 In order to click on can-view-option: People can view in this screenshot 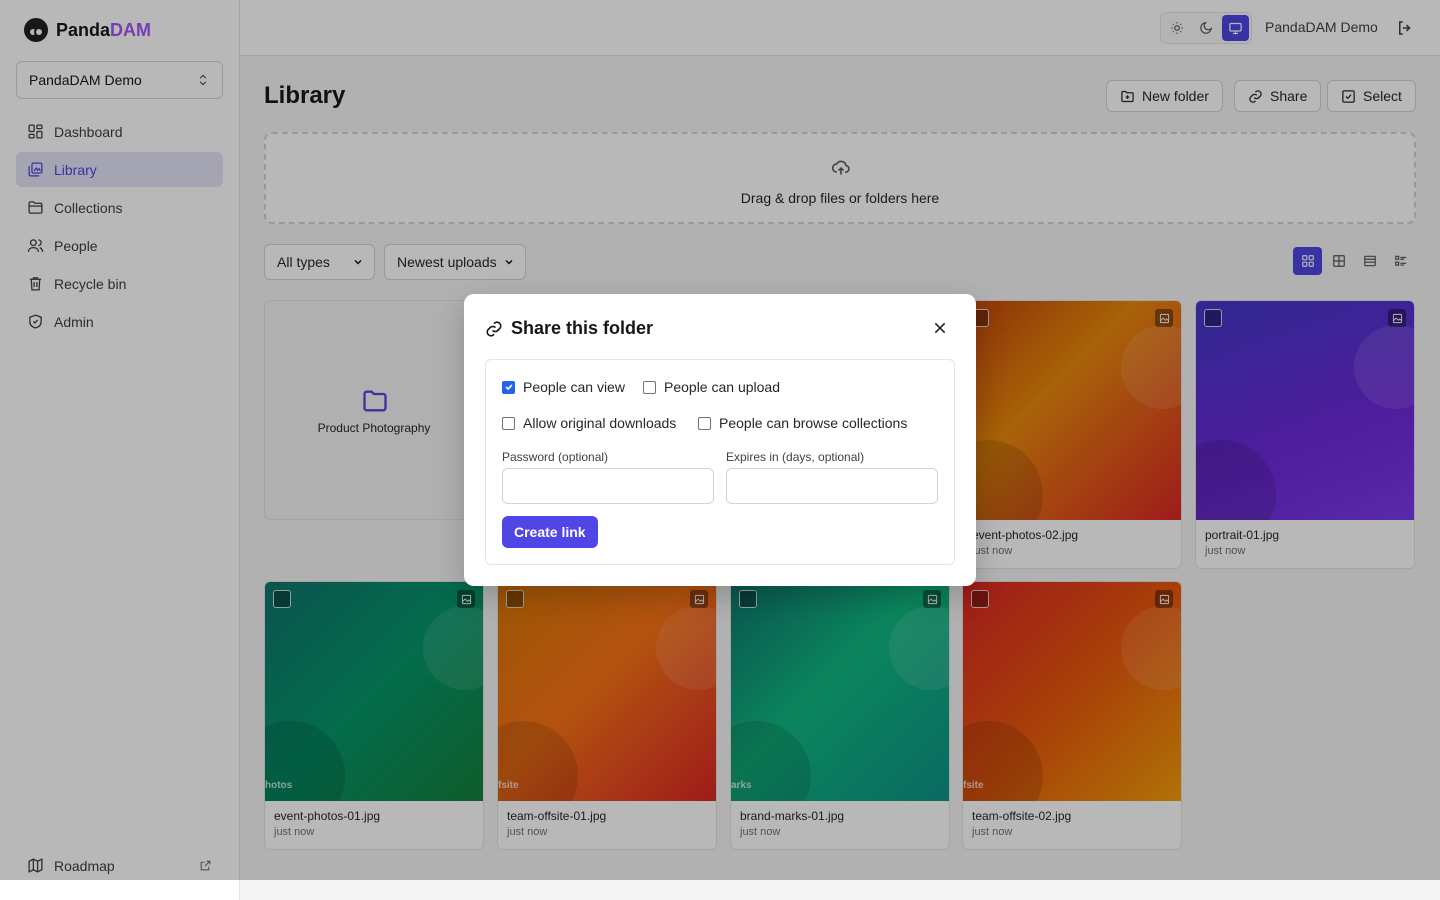, I will do `click(563, 387)`.